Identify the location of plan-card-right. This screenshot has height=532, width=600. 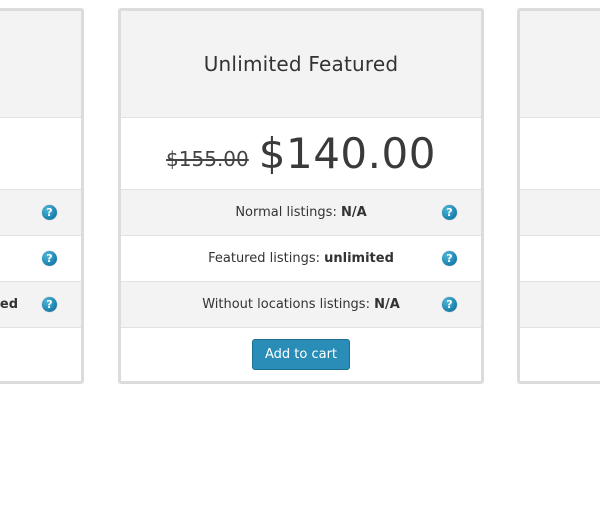
(558, 196).